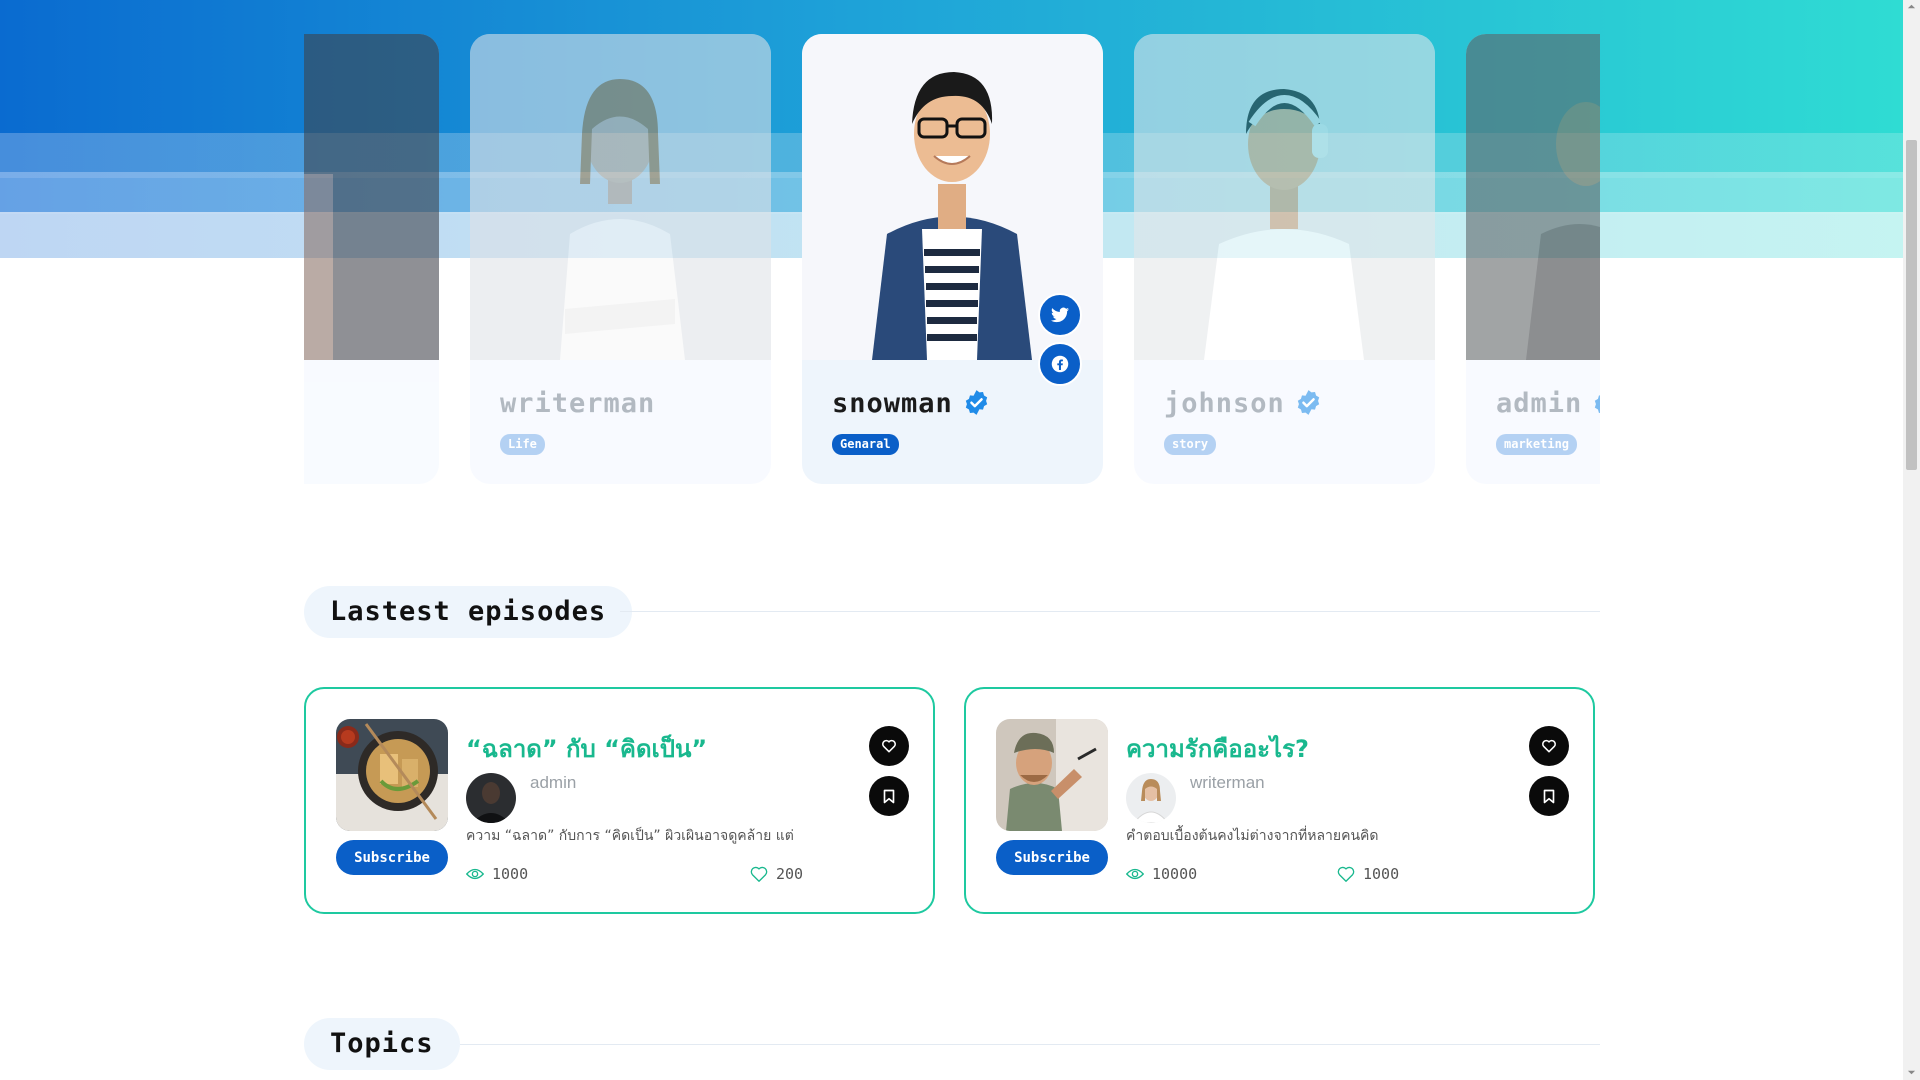  I want to click on creator-card, so click(371, 259).